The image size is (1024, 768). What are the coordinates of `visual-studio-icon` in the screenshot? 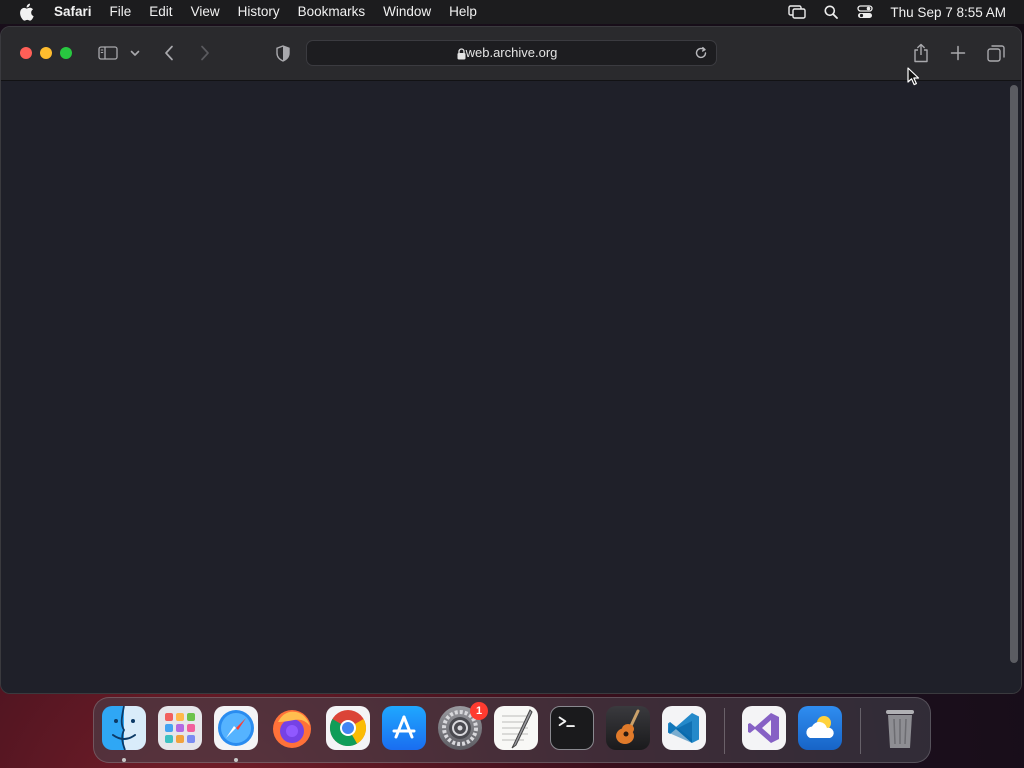 It's located at (764, 728).